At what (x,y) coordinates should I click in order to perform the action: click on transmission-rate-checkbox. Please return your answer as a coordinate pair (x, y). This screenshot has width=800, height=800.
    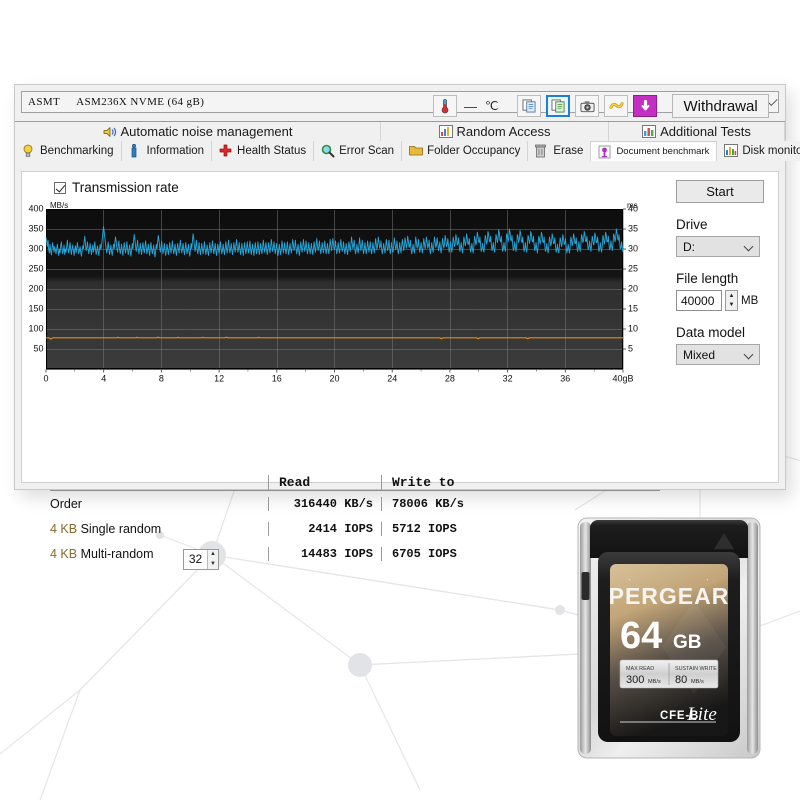
    Looking at the image, I should click on (60, 187).